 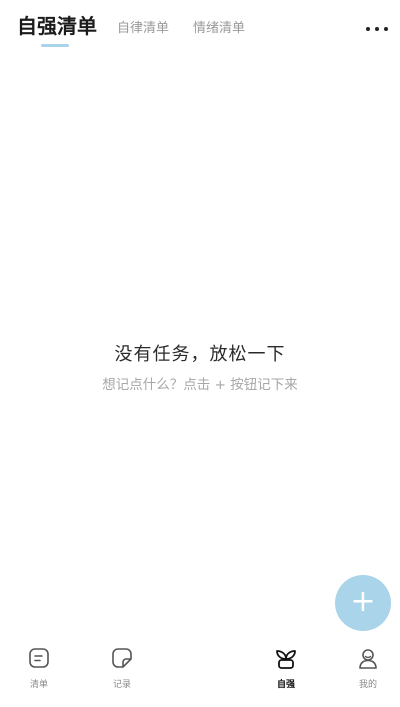 What do you see at coordinates (39, 658) in the screenshot?
I see `list-icon` at bounding box center [39, 658].